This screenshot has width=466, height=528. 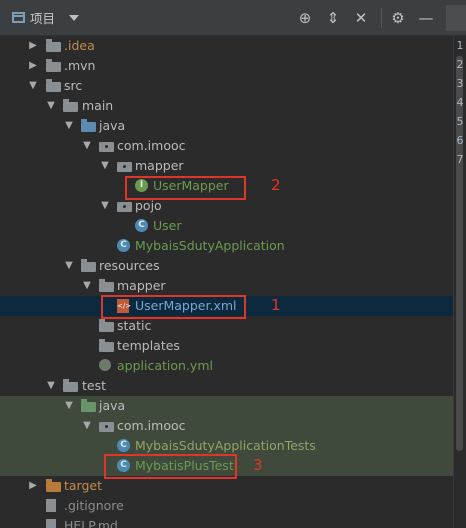 What do you see at coordinates (210, 245) in the screenshot?
I see `tree-label: MybaisSdutyApplication` at bounding box center [210, 245].